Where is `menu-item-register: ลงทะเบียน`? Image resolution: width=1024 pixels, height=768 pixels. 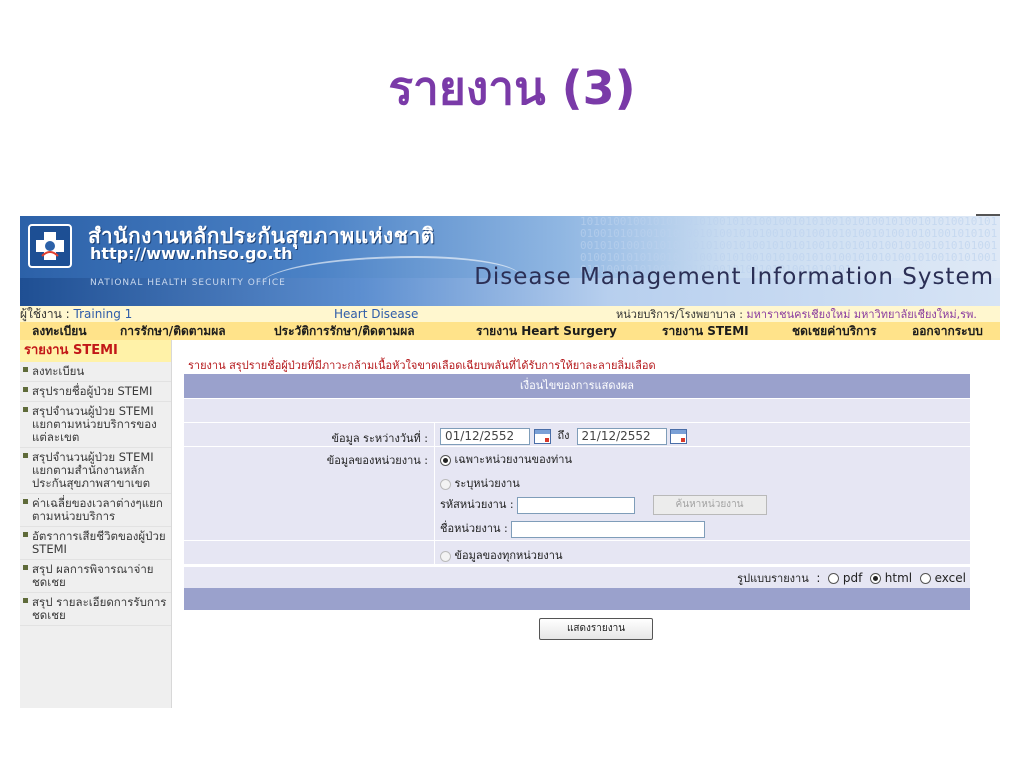
menu-item-register: ลงทะเบียน is located at coordinates (59, 331).